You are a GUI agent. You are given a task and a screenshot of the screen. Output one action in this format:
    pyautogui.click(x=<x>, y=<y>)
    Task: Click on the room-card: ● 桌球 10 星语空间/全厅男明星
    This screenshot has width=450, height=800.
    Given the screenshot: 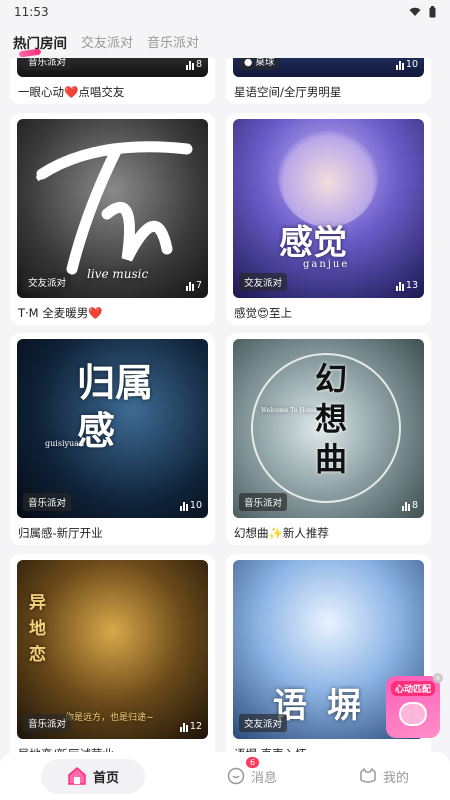 What is the action you would take?
    pyautogui.click(x=328, y=81)
    